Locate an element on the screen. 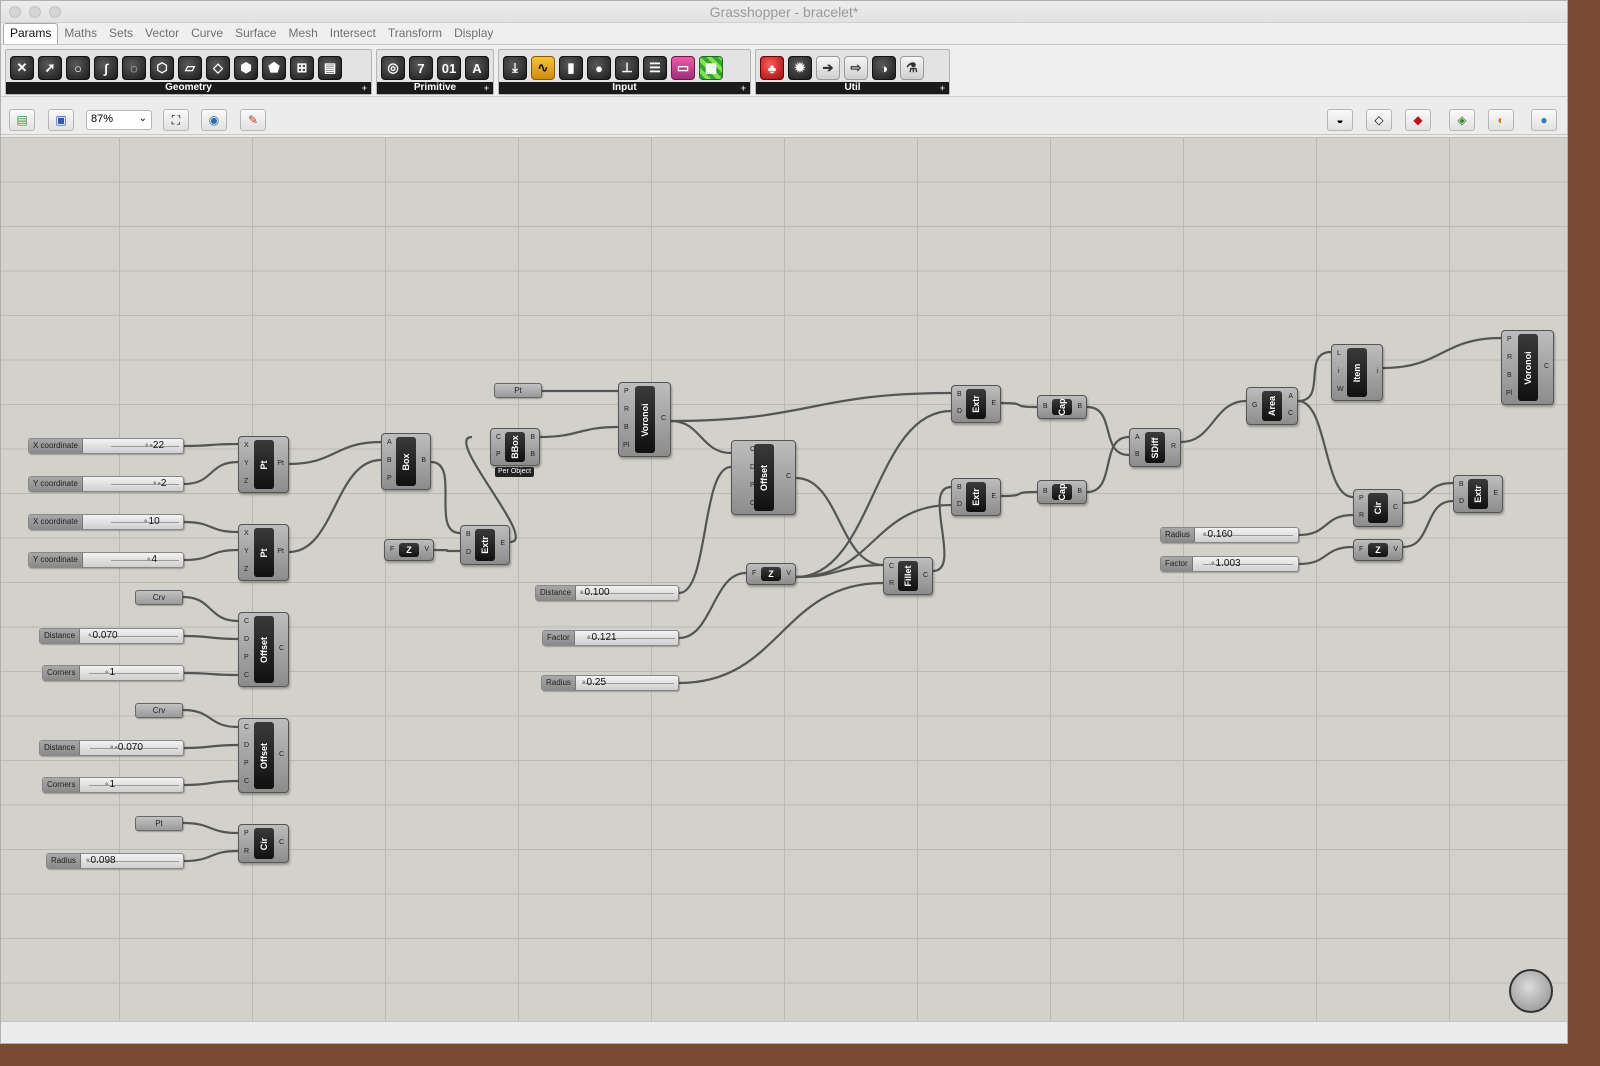  component-solid-difference: SDiff A B R is located at coordinates (1155, 447).